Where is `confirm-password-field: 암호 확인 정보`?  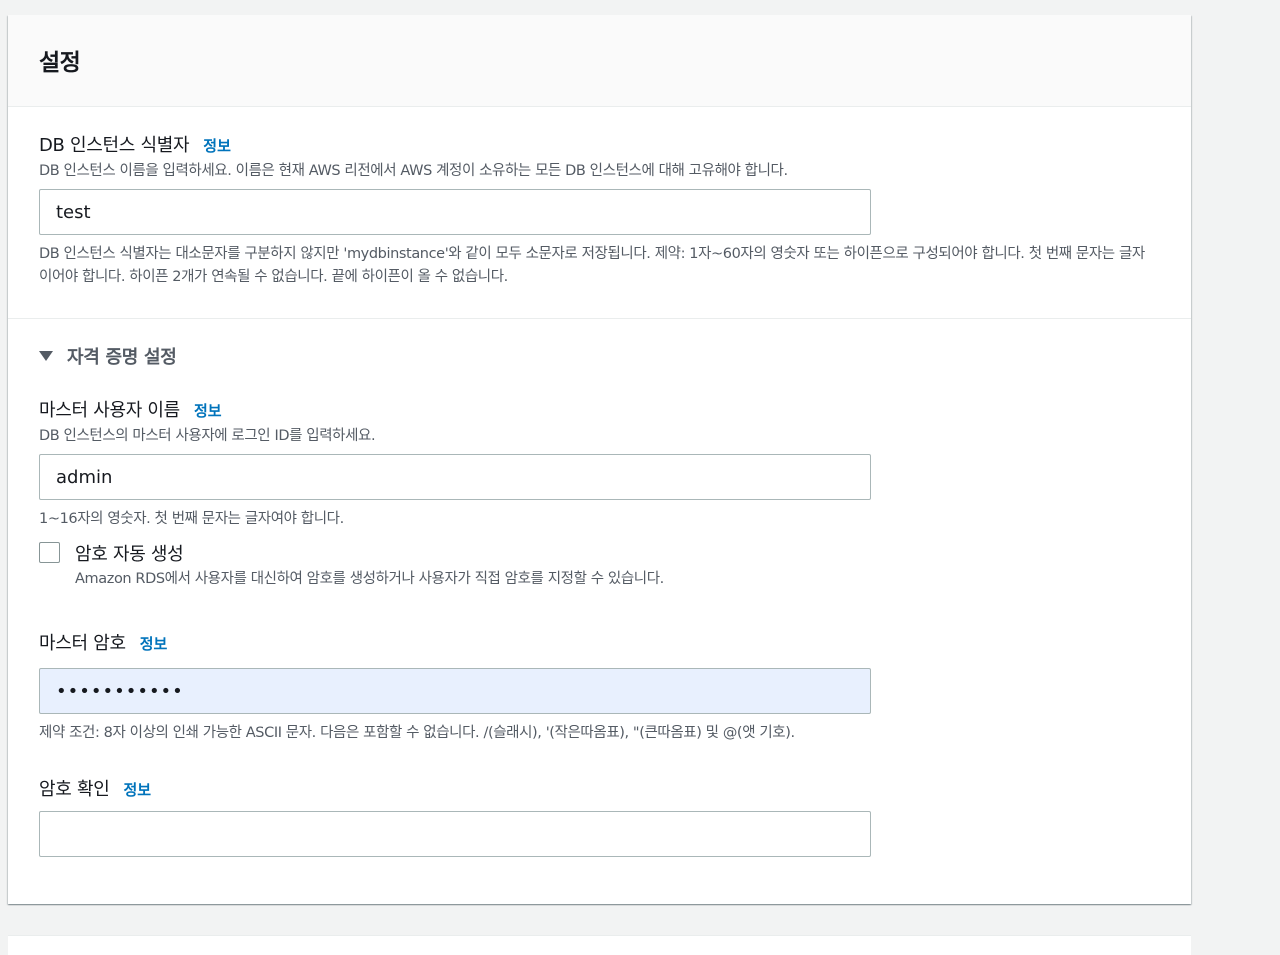
confirm-password-field: 암호 확인 정보 is located at coordinates (599, 816).